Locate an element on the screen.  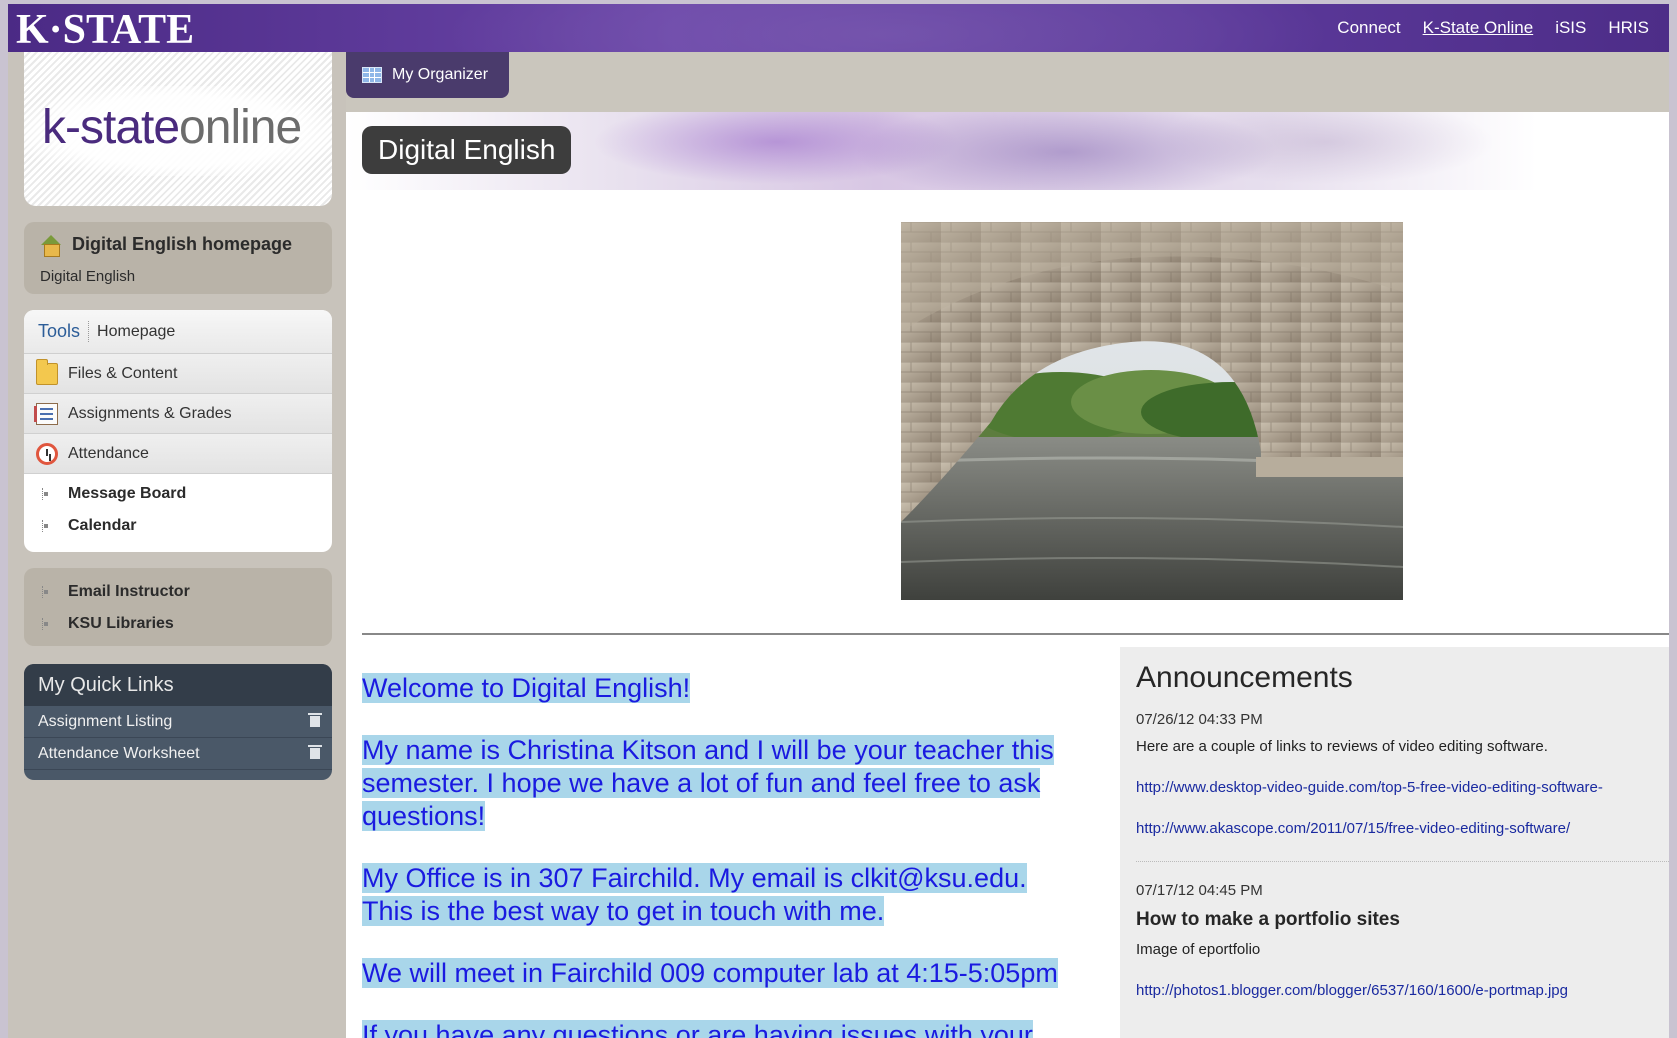
welcome-line-text: Welcome to Digital English! is located at coordinates (526, 688).